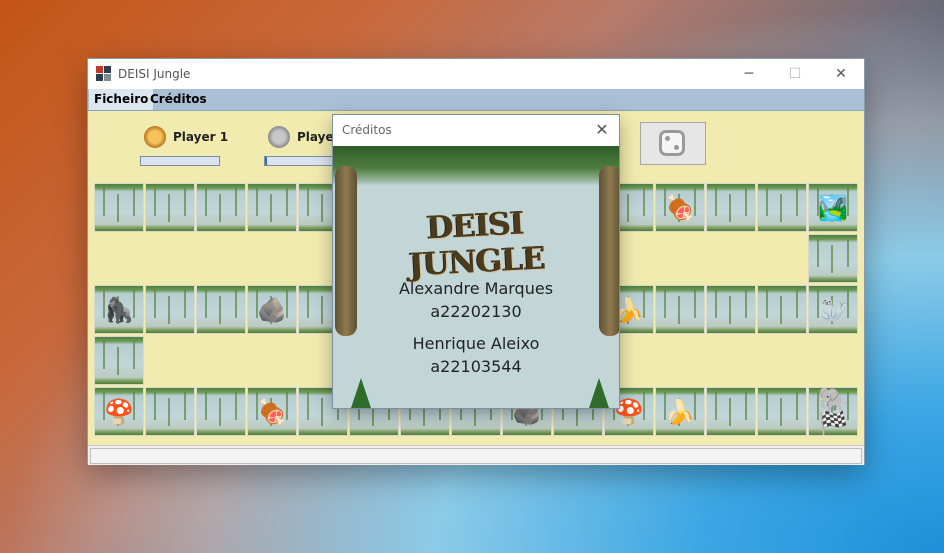 The image size is (944, 553). I want to click on menu-bar: Ficheiro Créditos, so click(476, 100).